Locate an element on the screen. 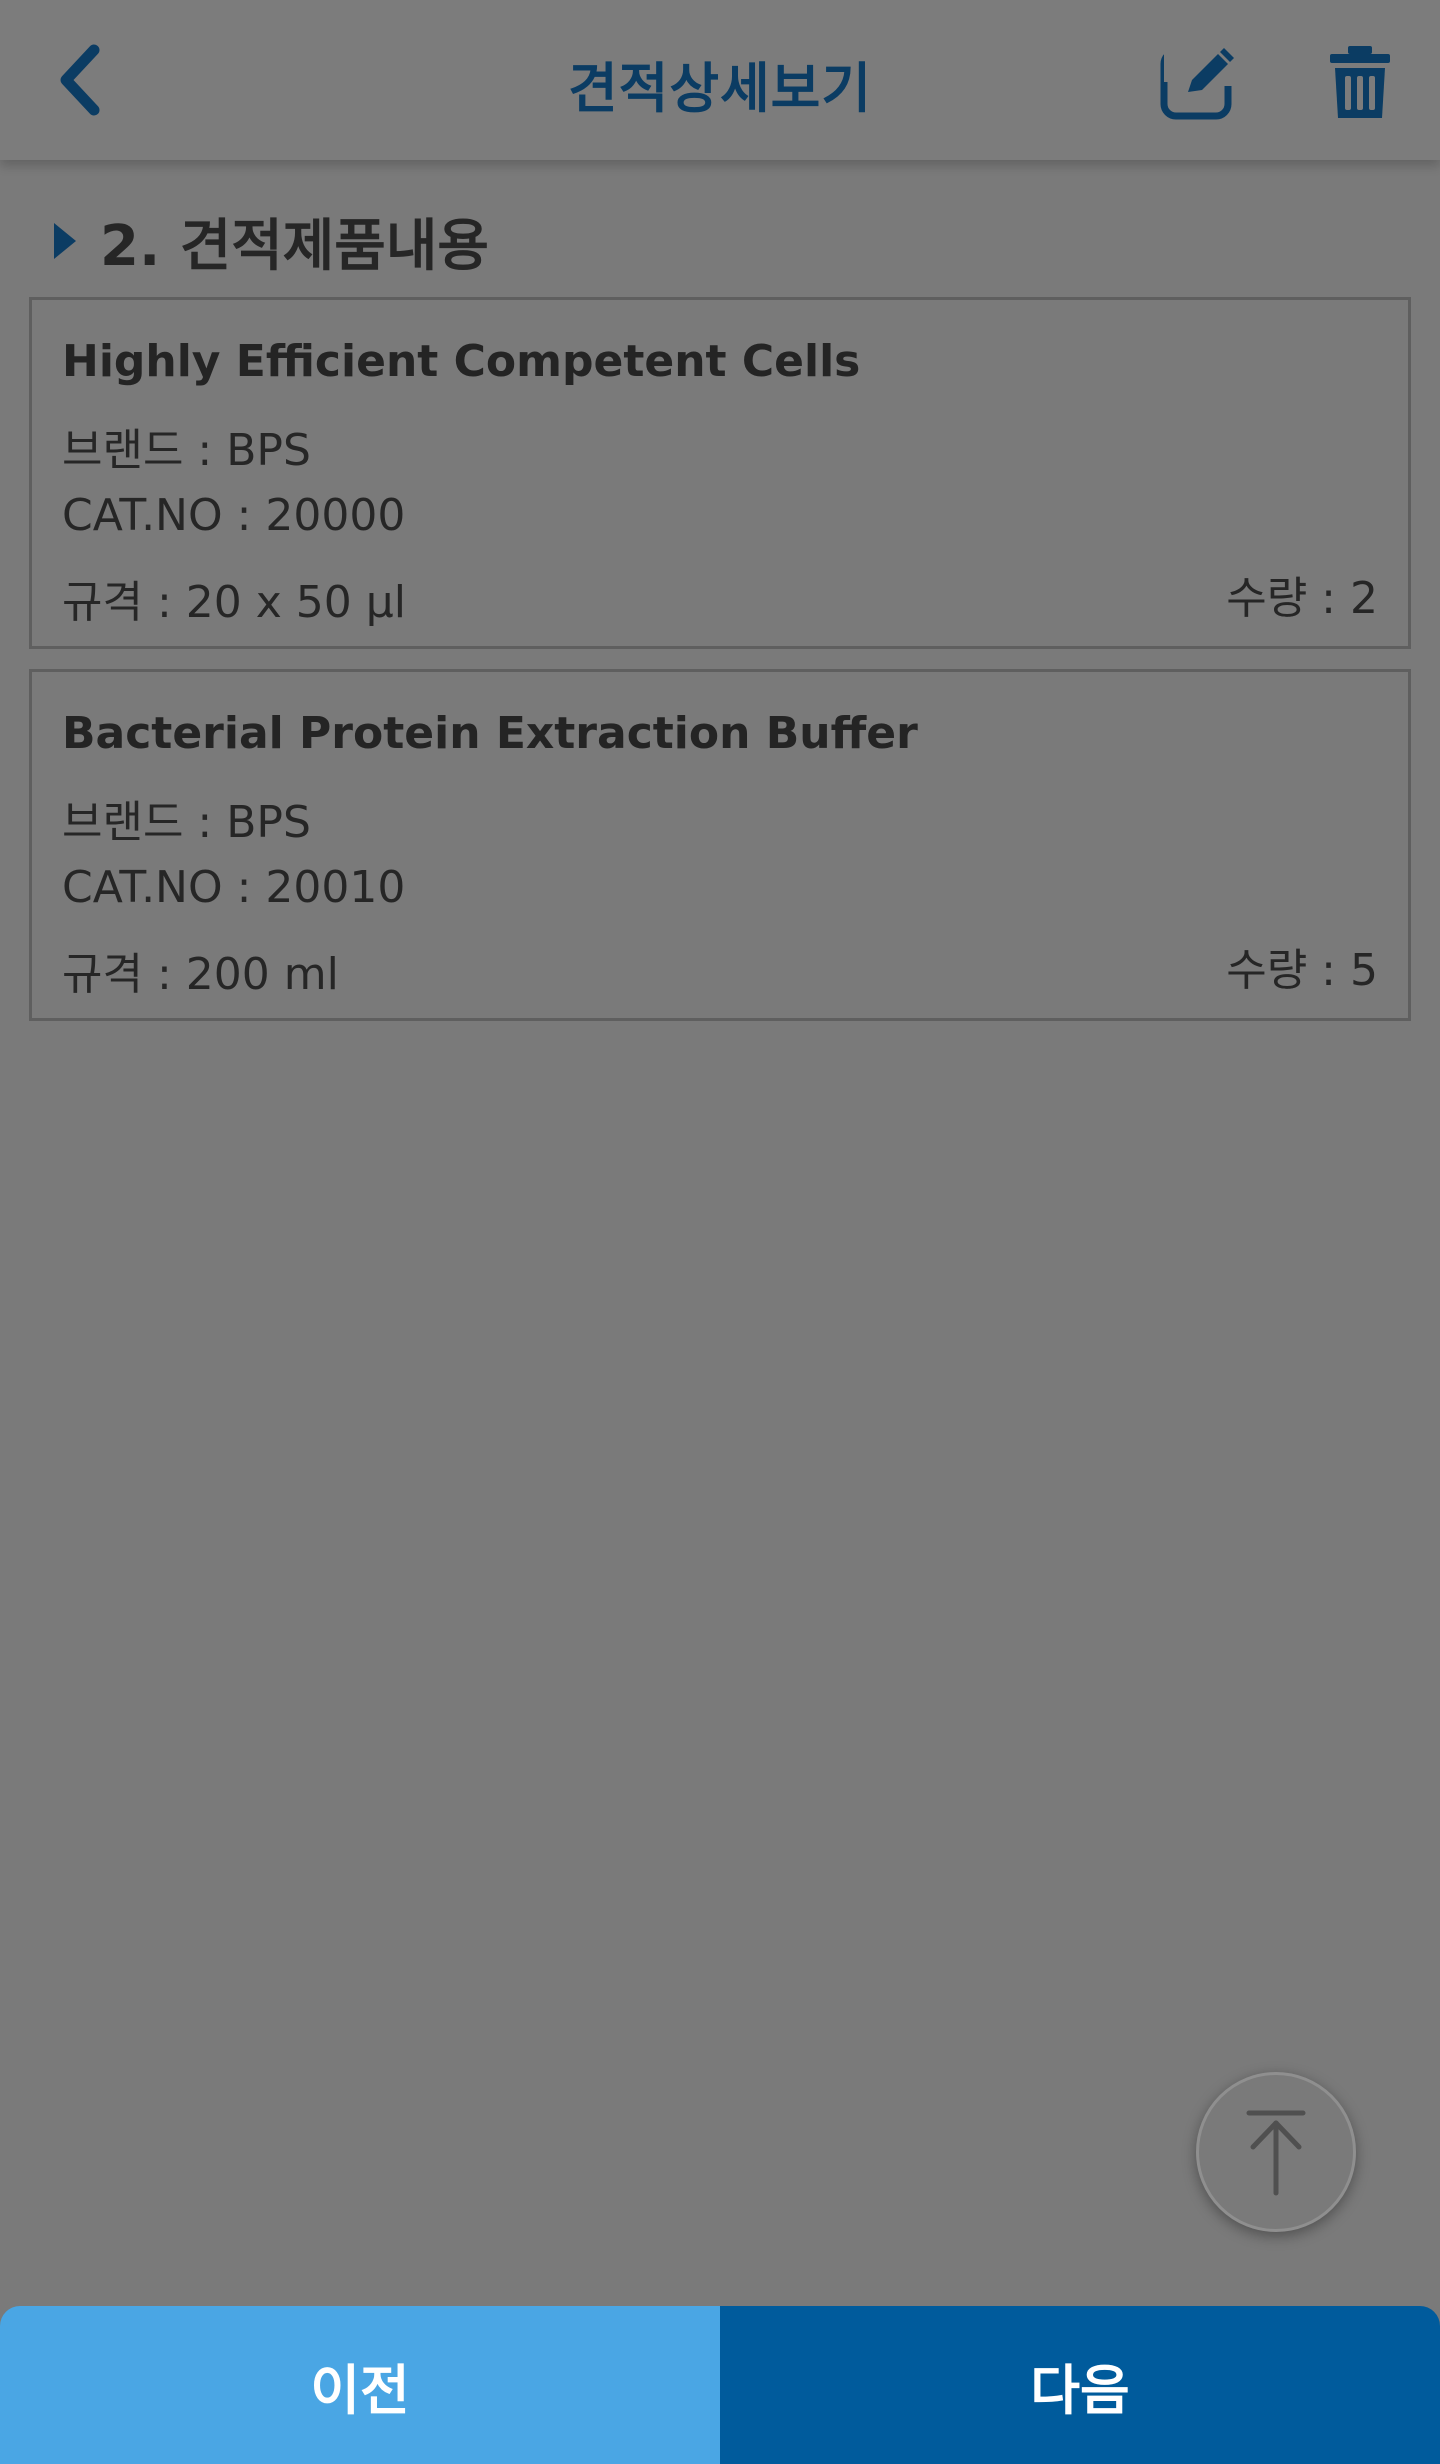 The image size is (1440, 2464). section-title: 2. 견적제품내용 is located at coordinates (294, 246).